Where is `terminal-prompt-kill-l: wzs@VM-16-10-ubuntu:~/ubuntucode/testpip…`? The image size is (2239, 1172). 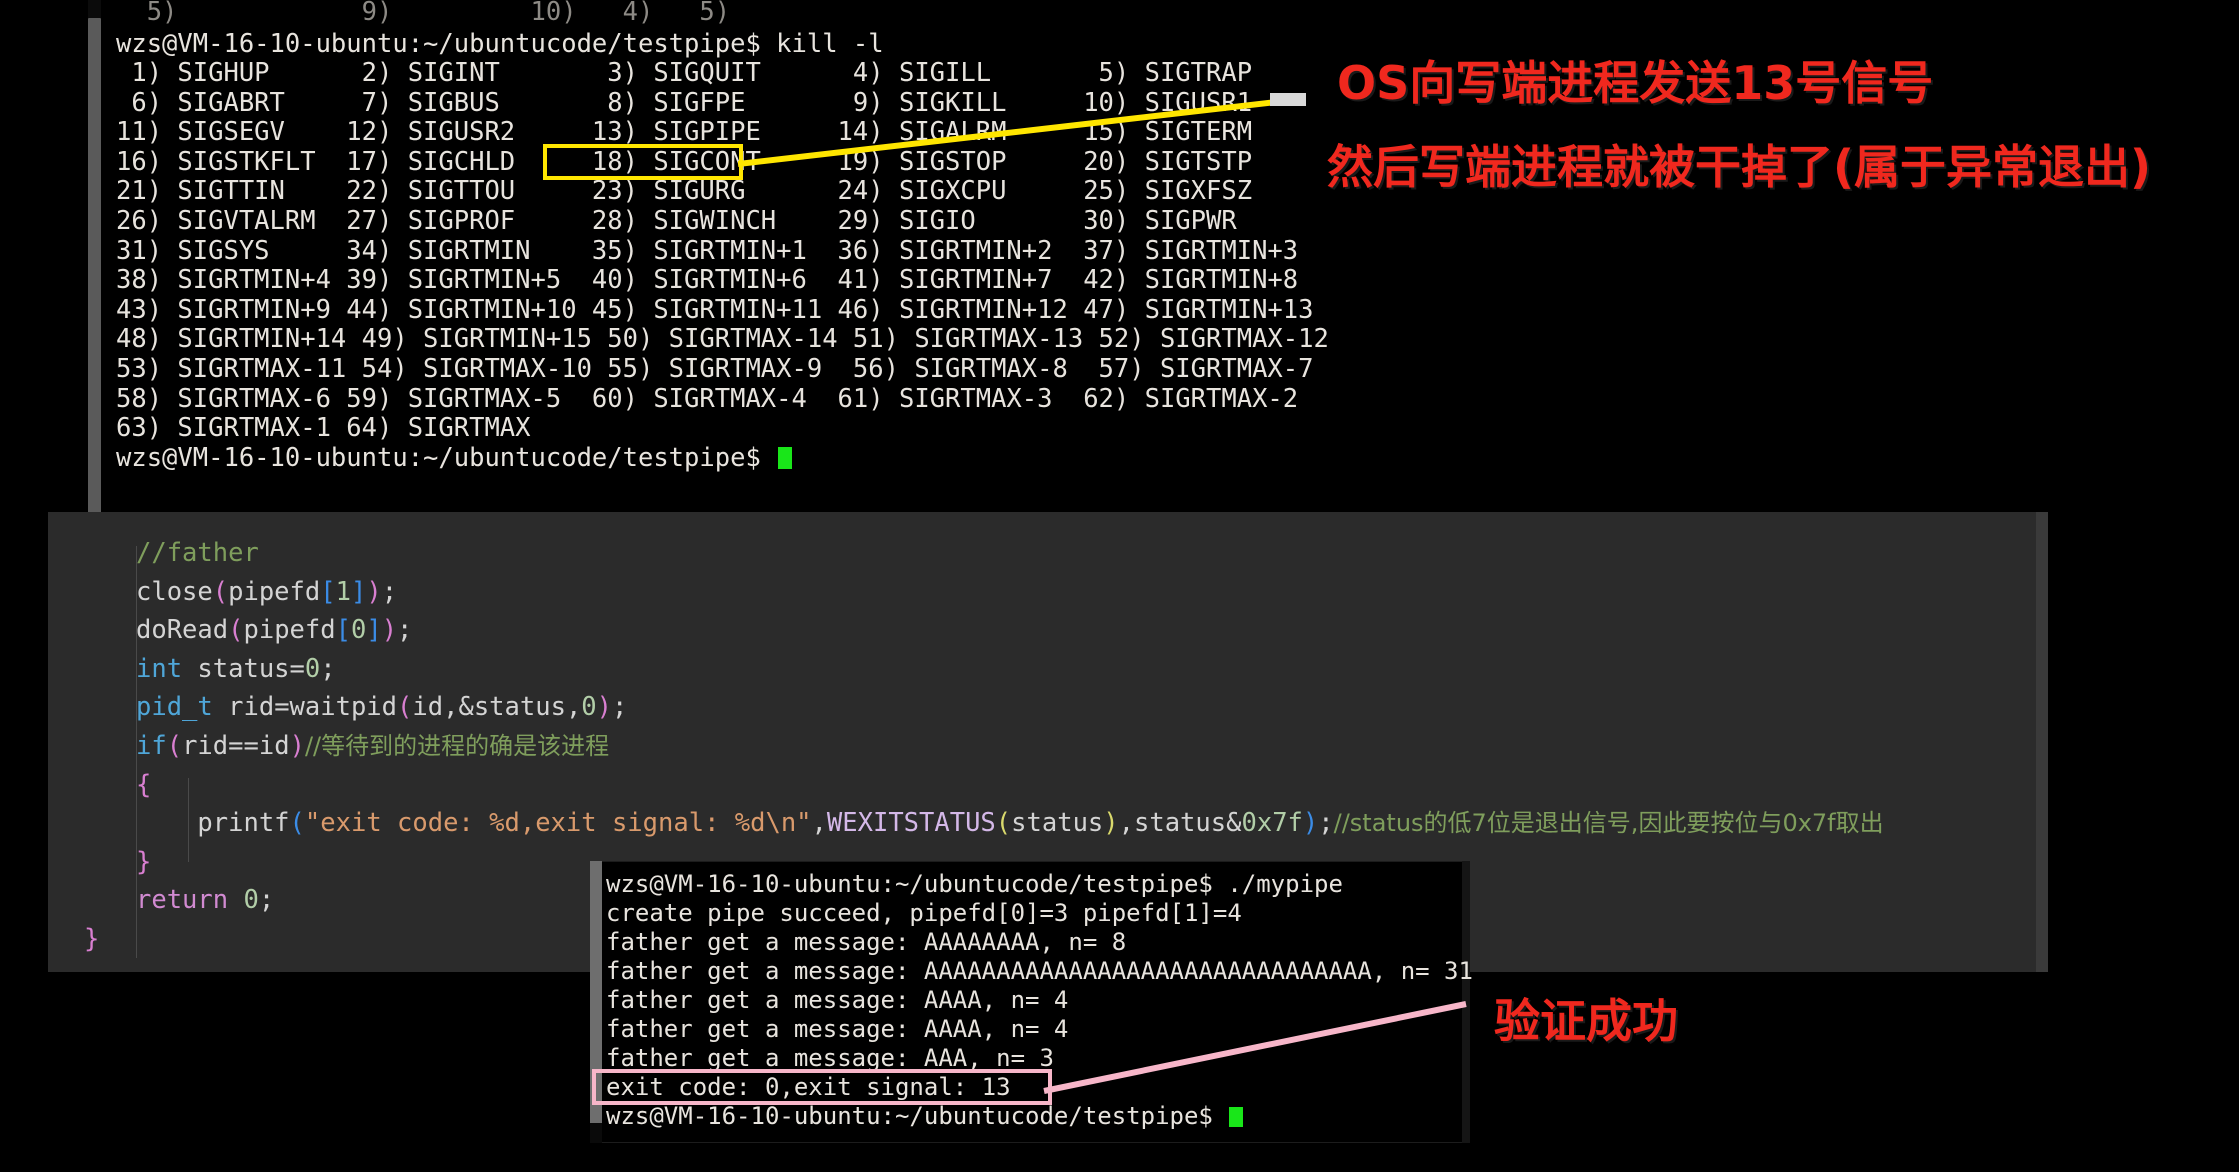
terminal-prompt-kill-l: wzs@VM-16-10-ubuntu:~/ubuntucode/testpip… is located at coordinates (500, 44).